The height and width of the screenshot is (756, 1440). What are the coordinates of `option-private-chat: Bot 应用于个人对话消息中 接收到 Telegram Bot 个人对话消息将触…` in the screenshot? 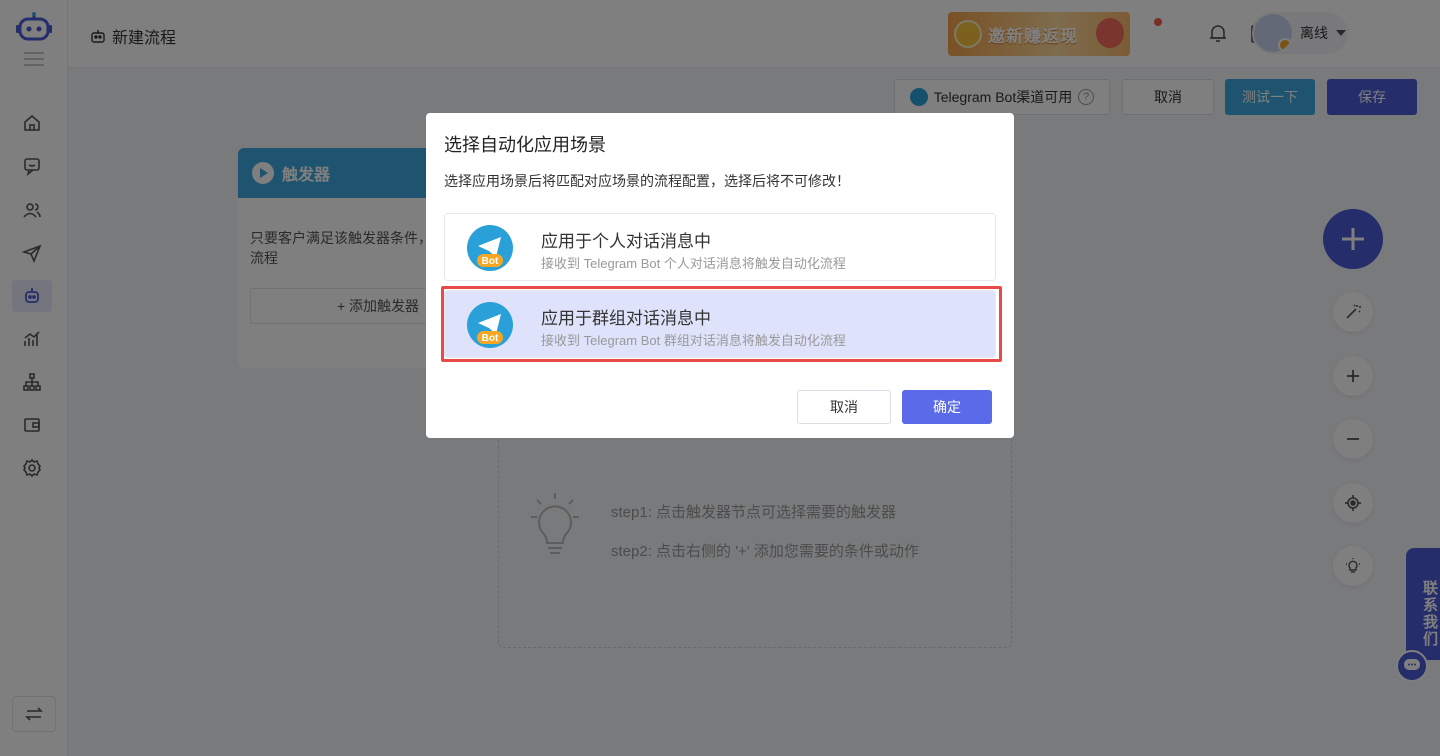 It's located at (720, 247).